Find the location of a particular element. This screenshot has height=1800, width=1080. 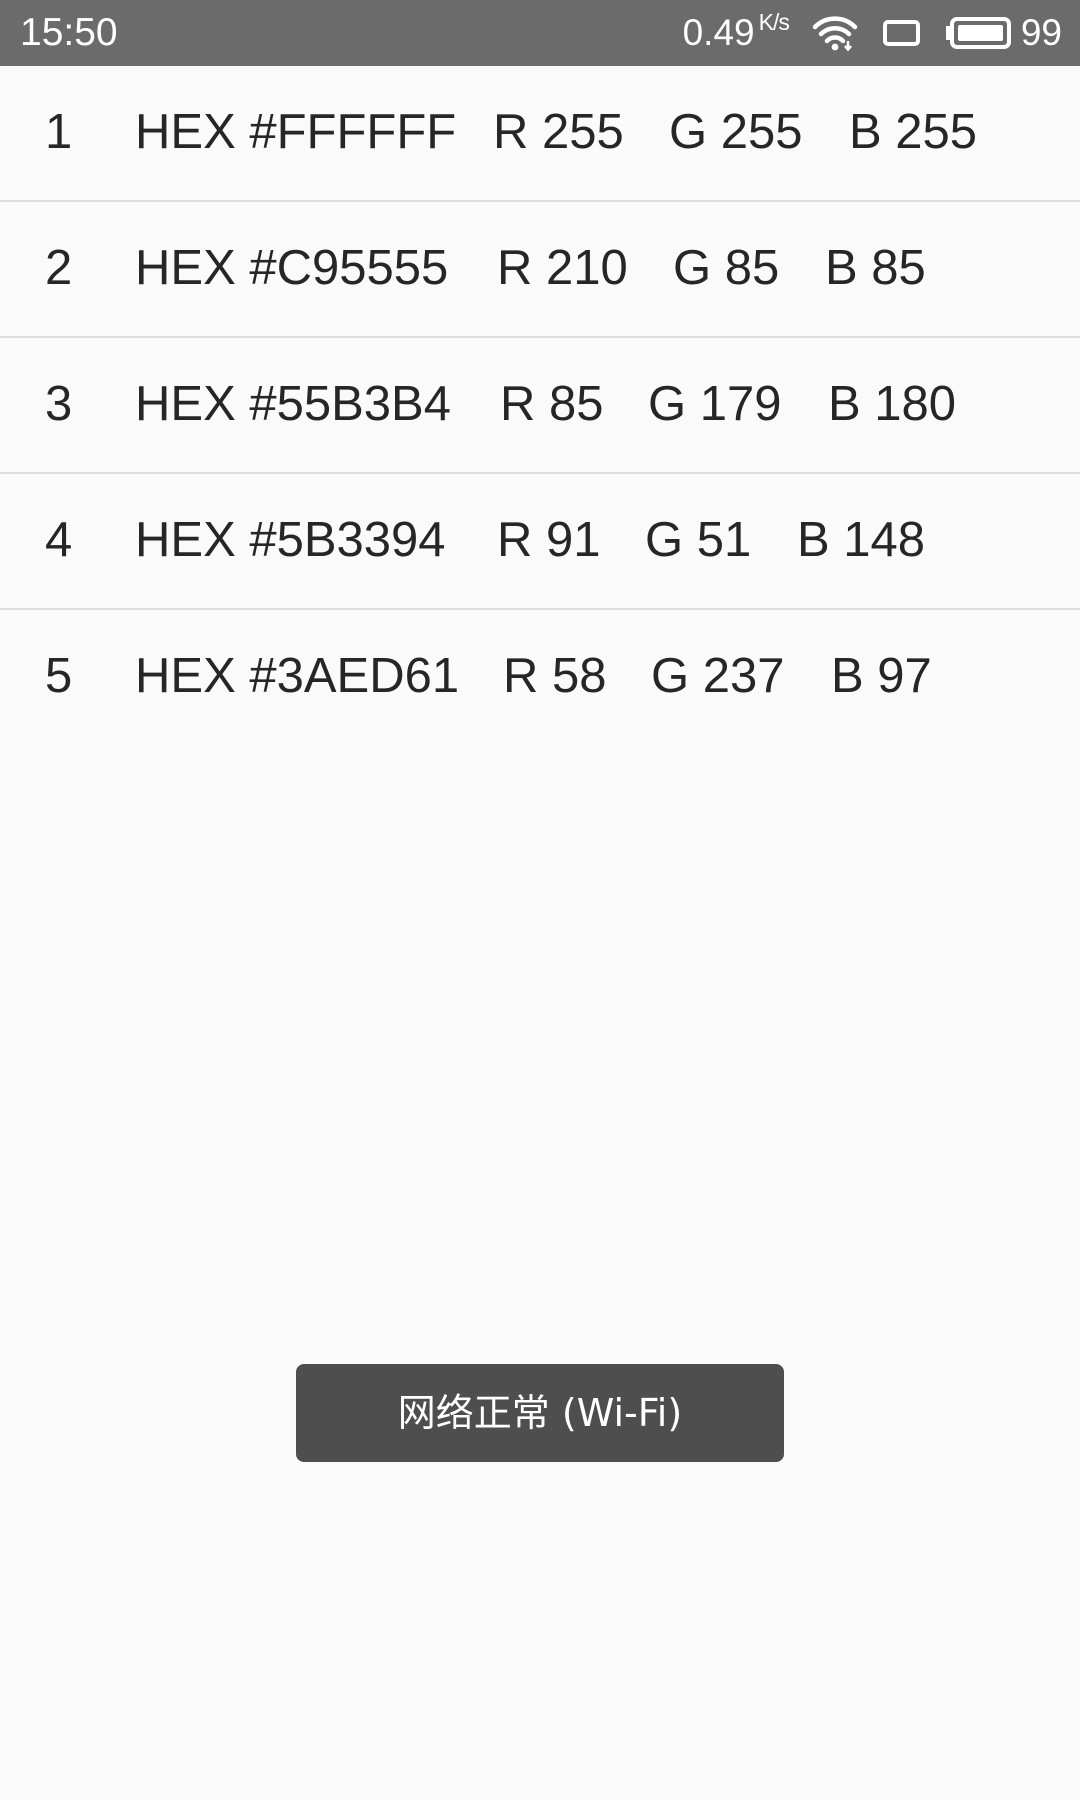

color-blue: B 148 is located at coordinates (861, 540).